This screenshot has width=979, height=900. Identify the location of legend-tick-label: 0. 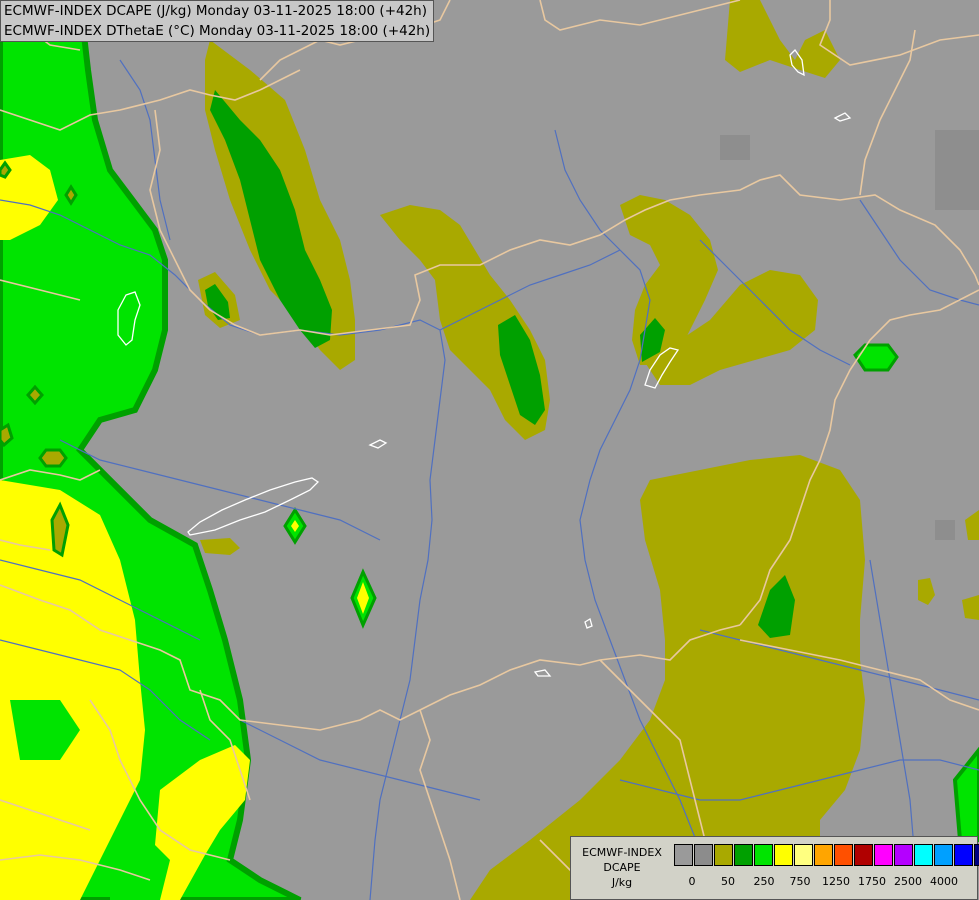
(692, 881).